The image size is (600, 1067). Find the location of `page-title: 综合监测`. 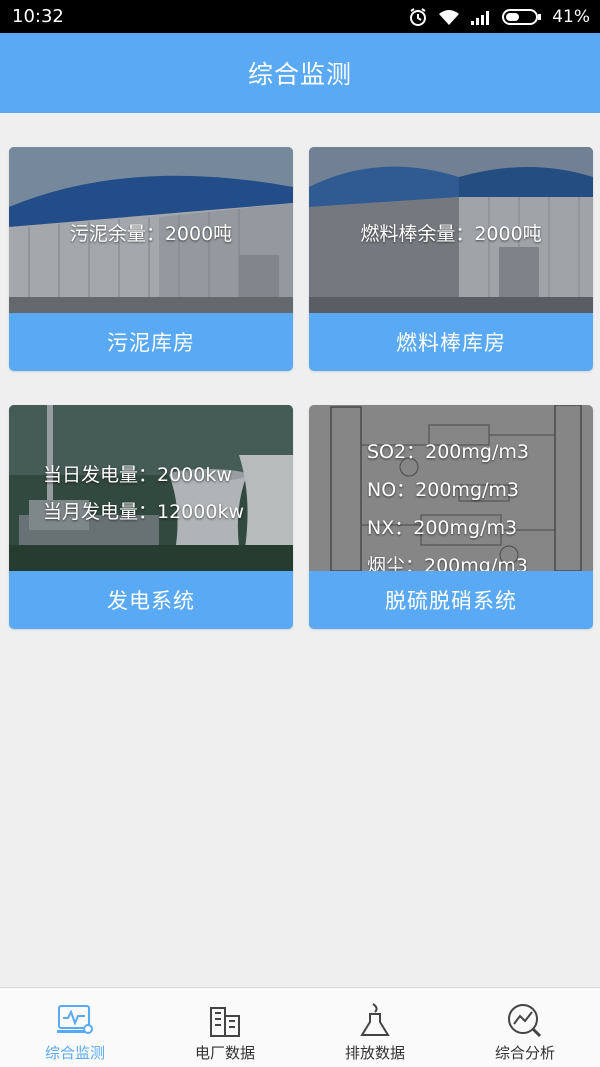

page-title: 综合监测 is located at coordinates (299, 74).